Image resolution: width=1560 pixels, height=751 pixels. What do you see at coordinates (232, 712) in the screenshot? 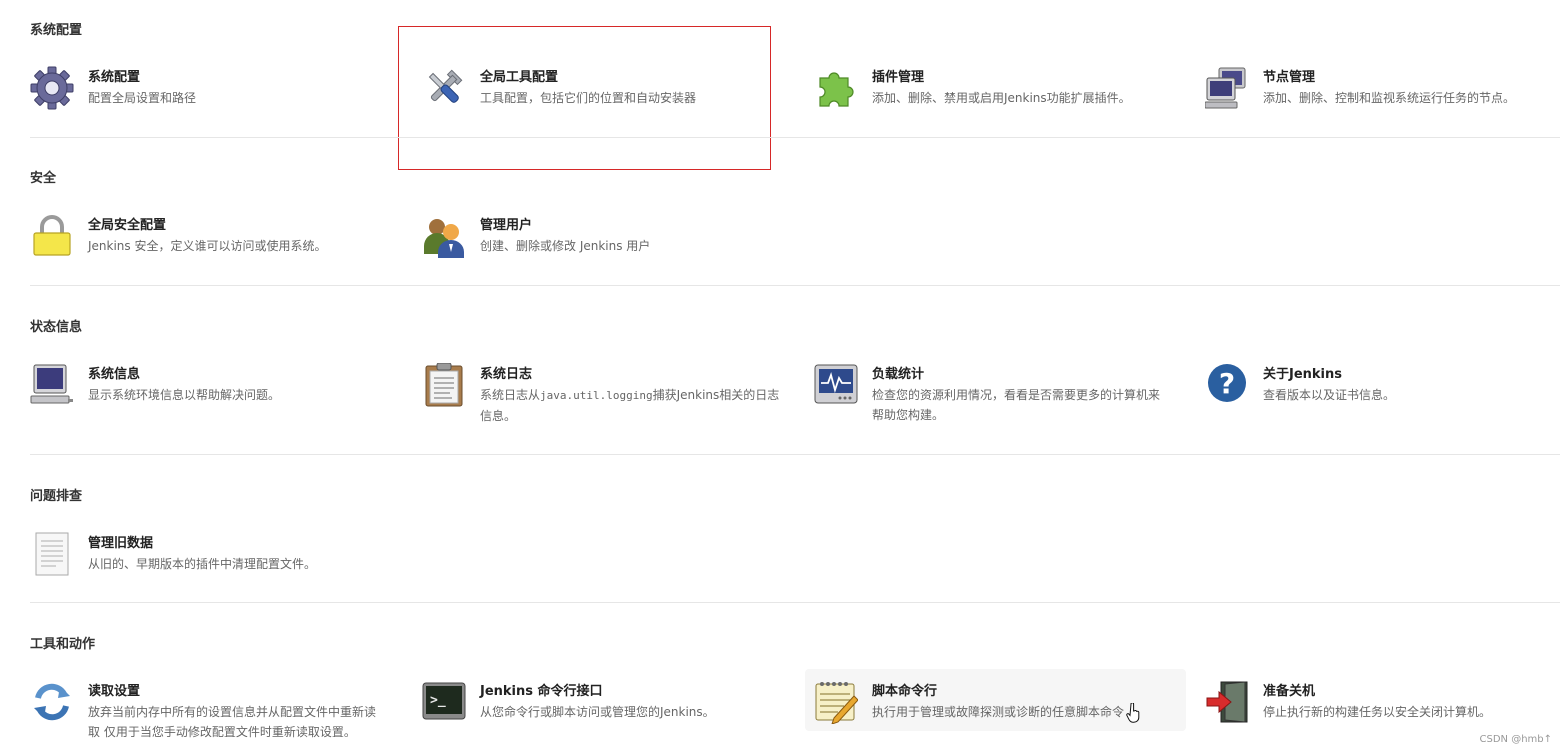
I see `desc-text: 放弃当前内存中所有的设置信息并从配置文件中重新读` at bounding box center [232, 712].